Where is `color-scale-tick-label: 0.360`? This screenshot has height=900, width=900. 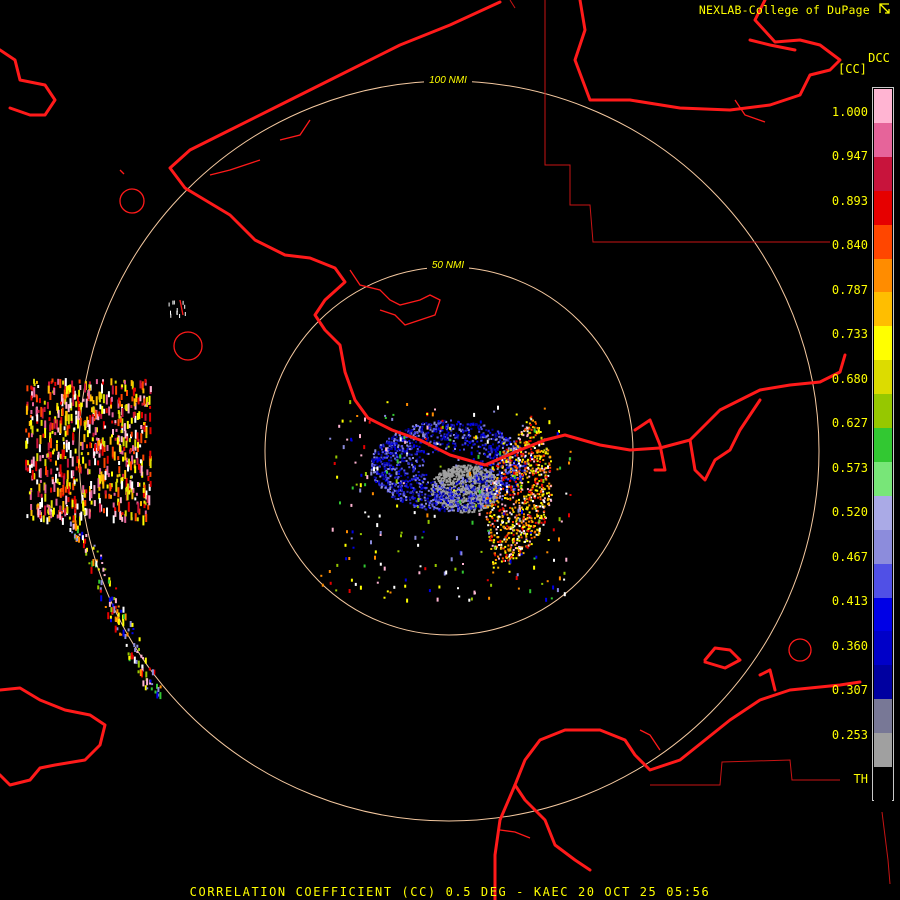
color-scale-tick-label: 0.360 is located at coordinates (849, 645).